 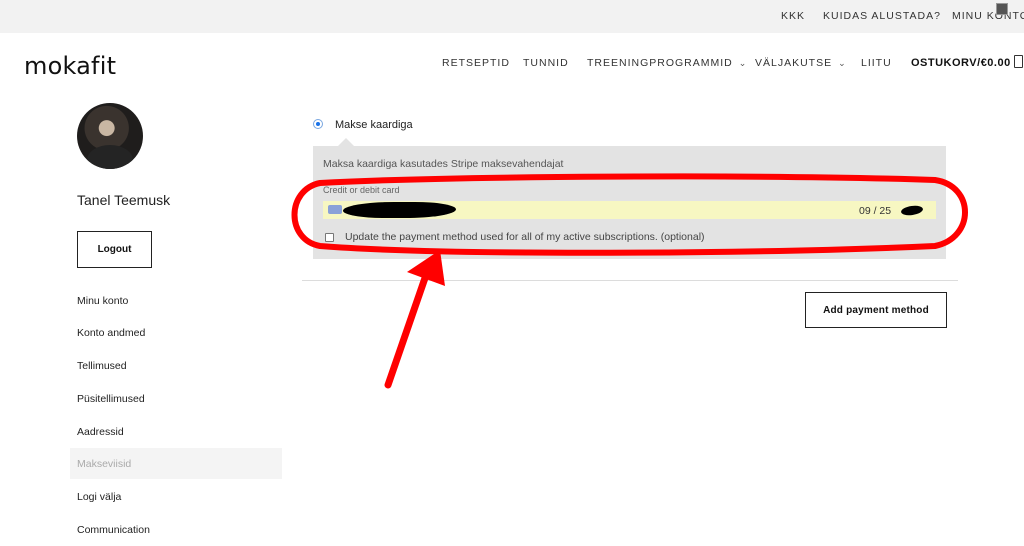 I want to click on nav-item-valjakutse: VÄLJAKUTSE ⌄, so click(x=801, y=63).